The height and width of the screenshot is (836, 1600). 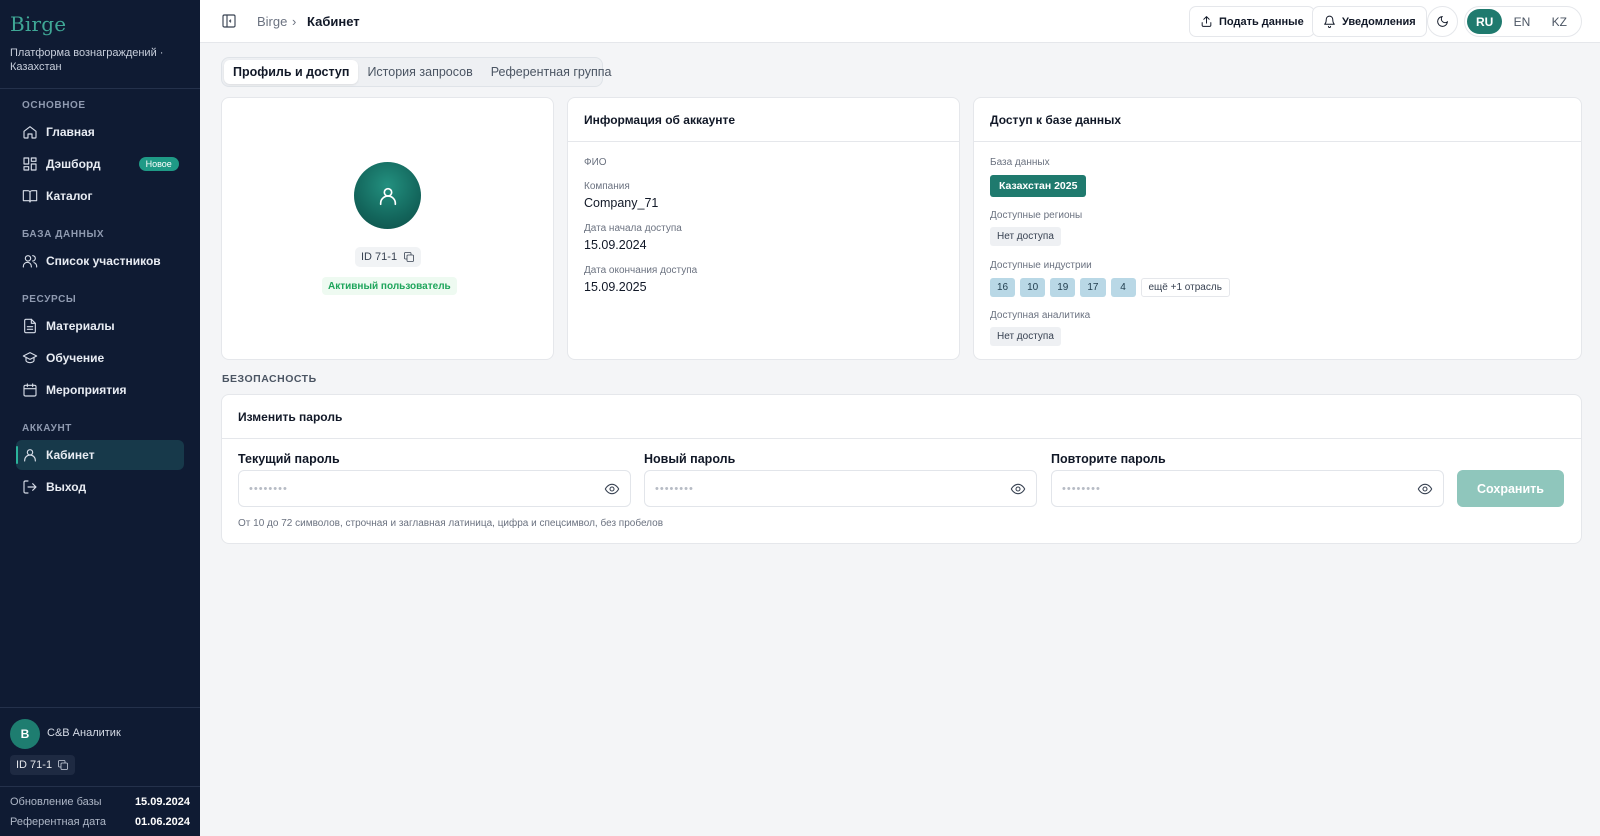 What do you see at coordinates (30, 455) in the screenshot?
I see `user-icon` at bounding box center [30, 455].